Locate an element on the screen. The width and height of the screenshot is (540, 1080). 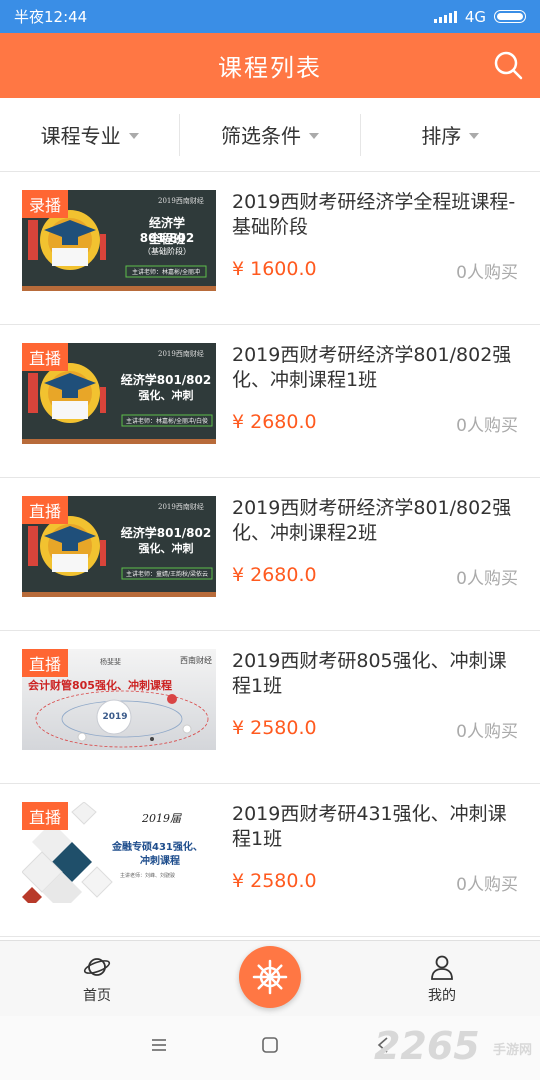
filter-sort-dropdown: 排序 is located at coordinates (449, 134).